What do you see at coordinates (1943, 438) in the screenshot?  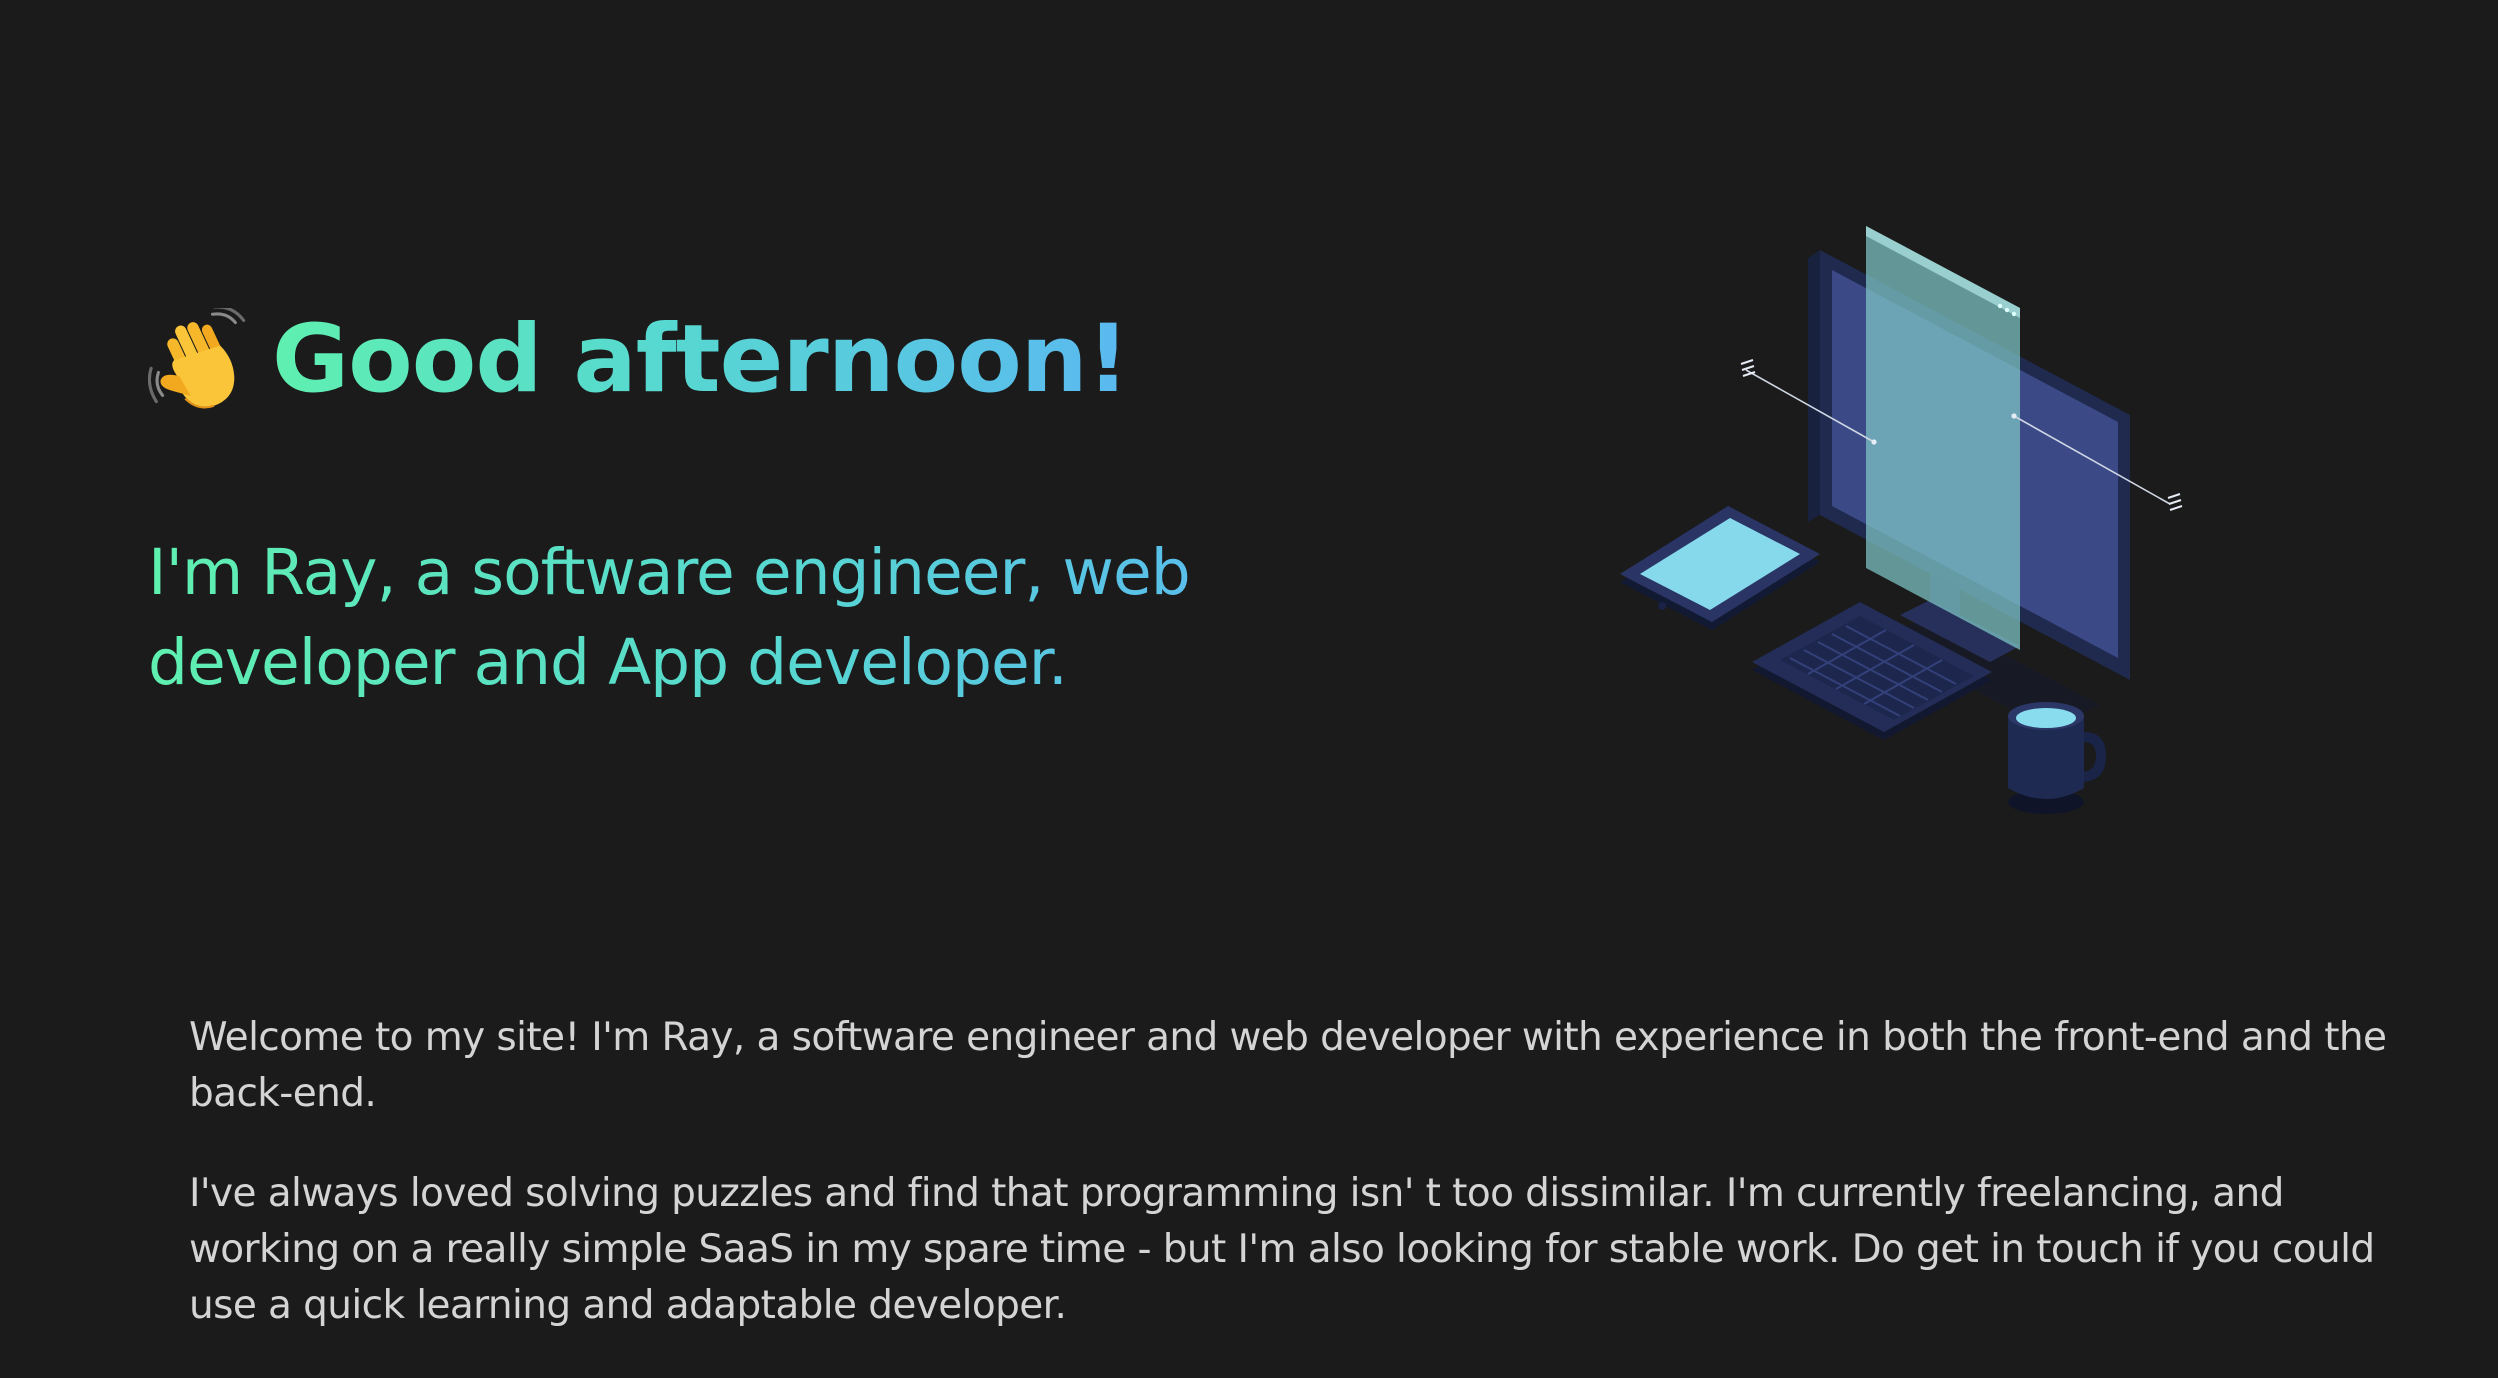 I see `browser-window-panel` at bounding box center [1943, 438].